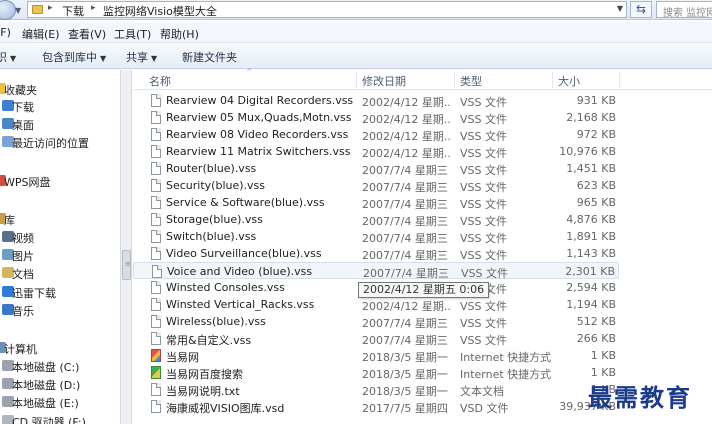 The image size is (712, 424). What do you see at coordinates (60, 255) in the screenshot?
I see `nav-item: 图片` at bounding box center [60, 255].